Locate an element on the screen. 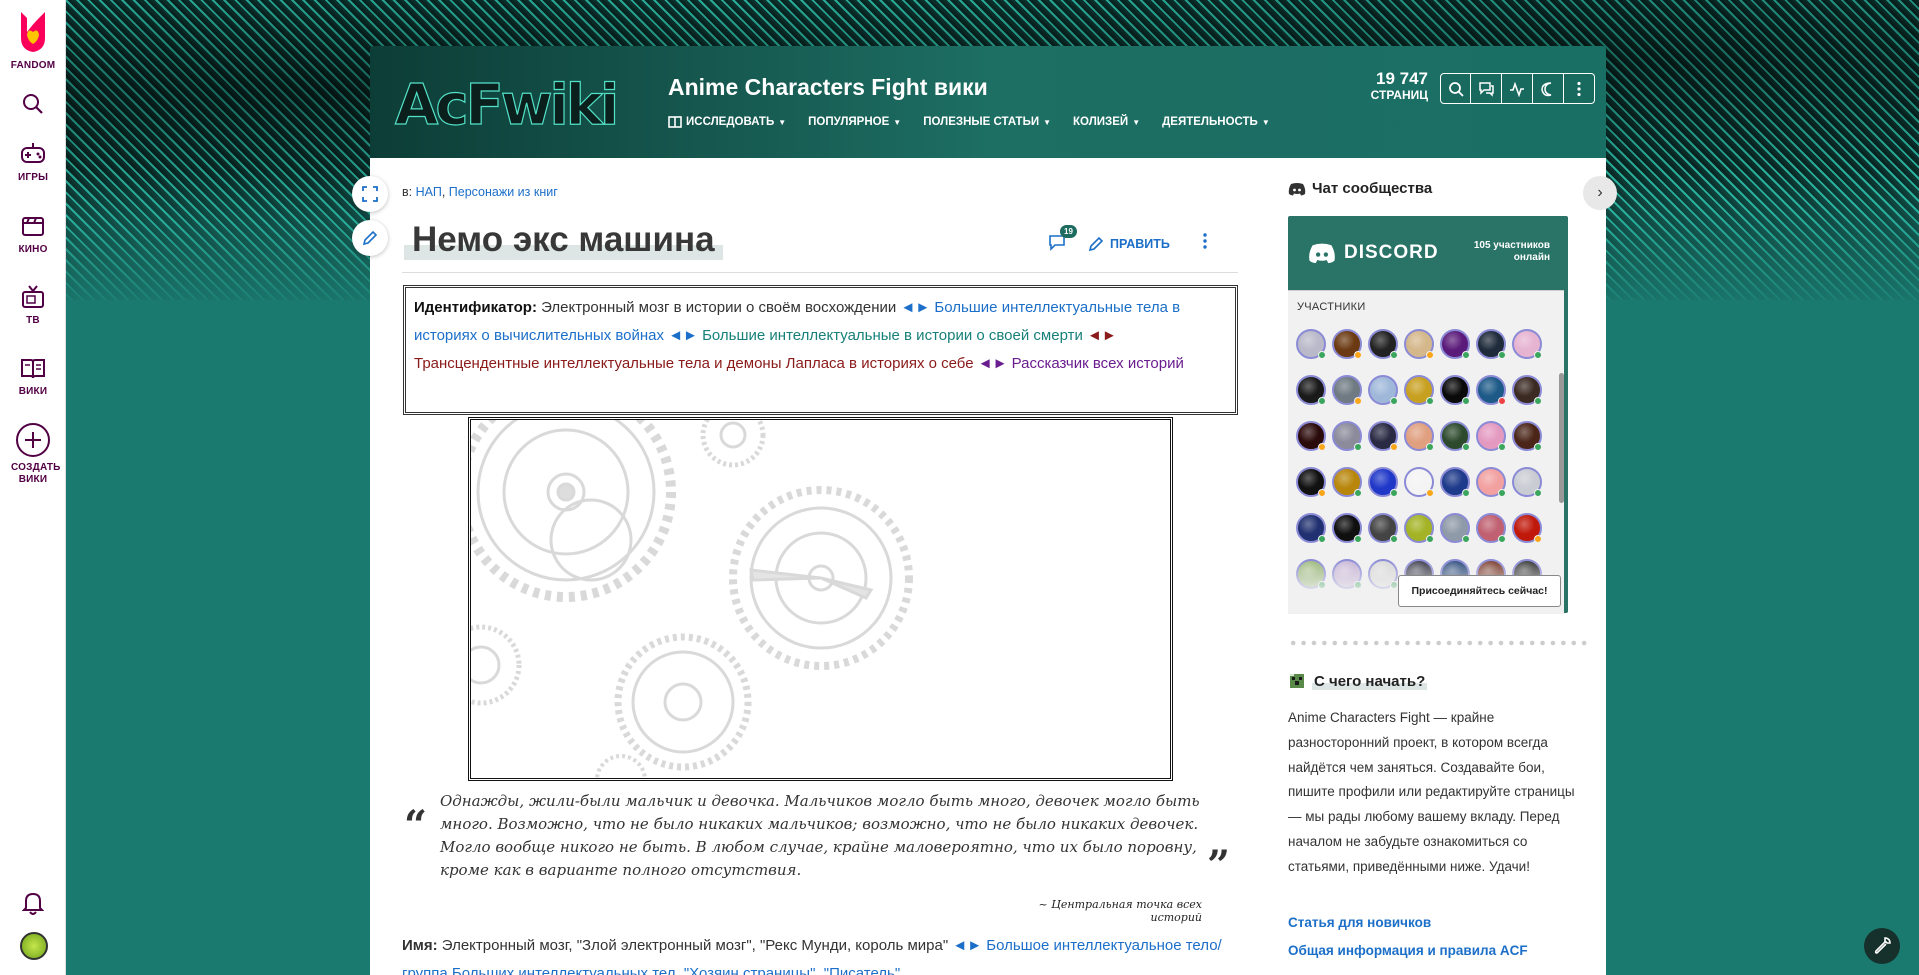 The width and height of the screenshot is (1919, 975). wiki-logo: AcFwiki is located at coordinates (518, 102).